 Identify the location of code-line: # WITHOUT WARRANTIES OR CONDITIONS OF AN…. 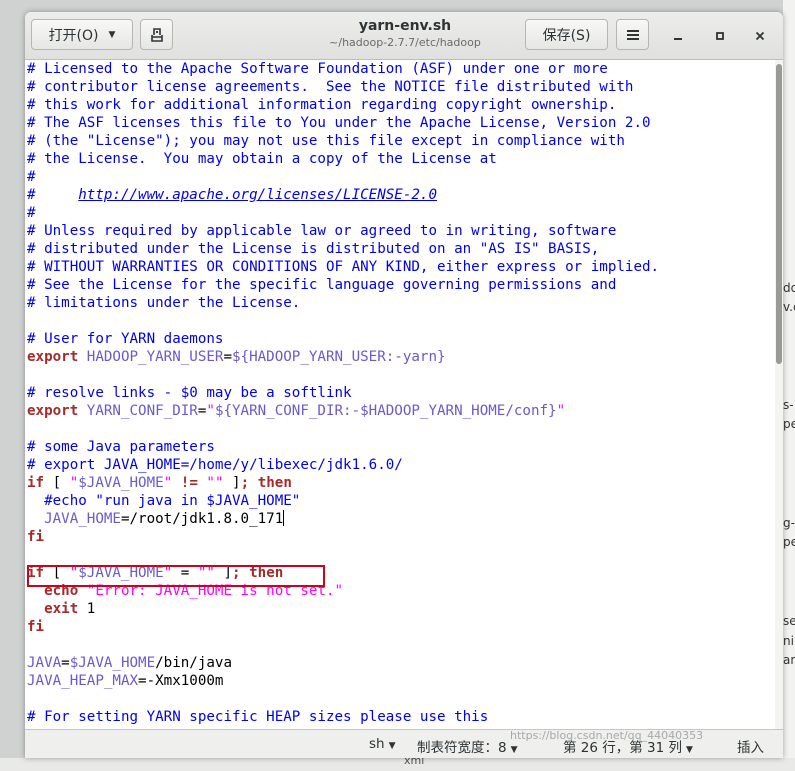
(343, 267).